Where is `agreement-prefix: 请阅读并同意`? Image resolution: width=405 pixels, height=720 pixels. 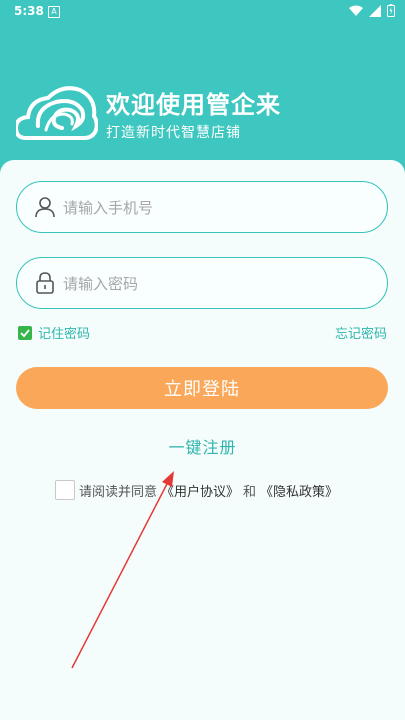 agreement-prefix: 请阅读并同意 is located at coordinates (118, 492).